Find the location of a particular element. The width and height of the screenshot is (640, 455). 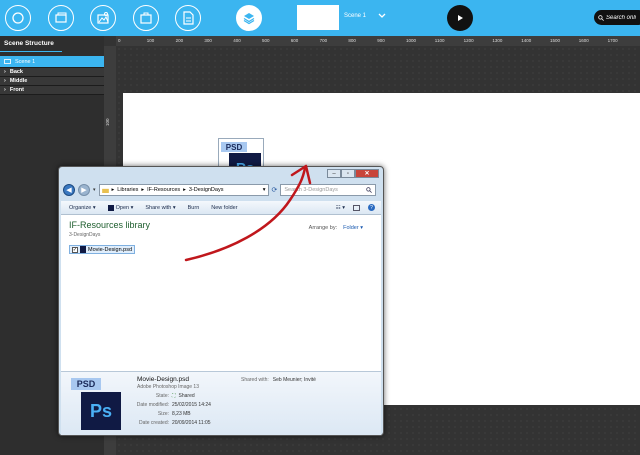

ruler-tick: 700 is located at coordinates (323, 40).